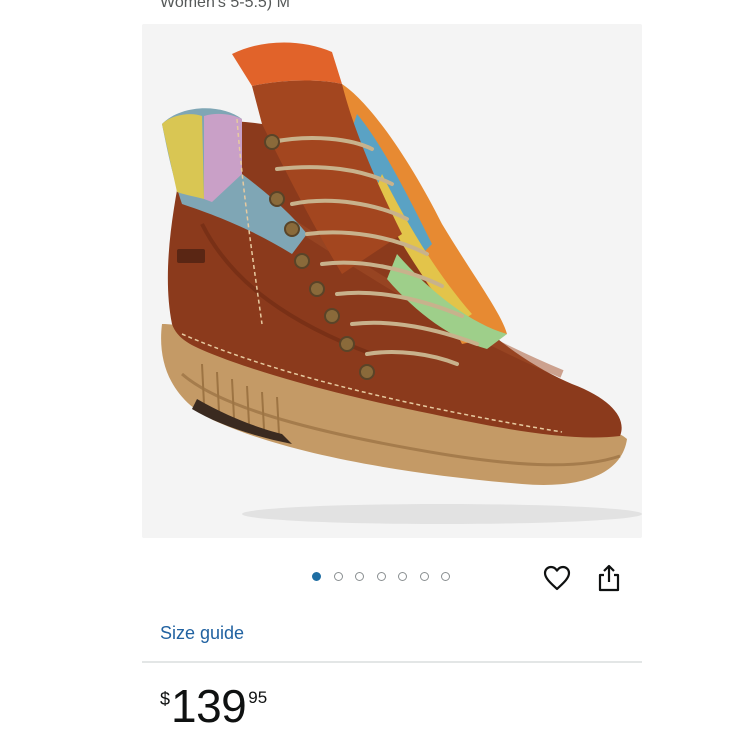 The width and height of the screenshot is (750, 750). I want to click on share-icon, so click(609, 578).